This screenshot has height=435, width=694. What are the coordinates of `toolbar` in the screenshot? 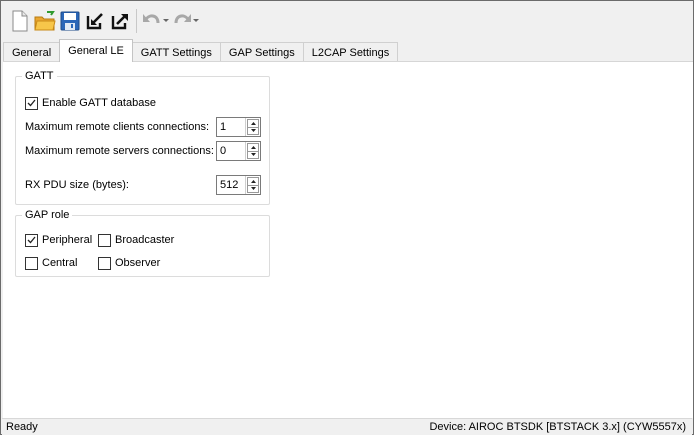 It's located at (347, 21).